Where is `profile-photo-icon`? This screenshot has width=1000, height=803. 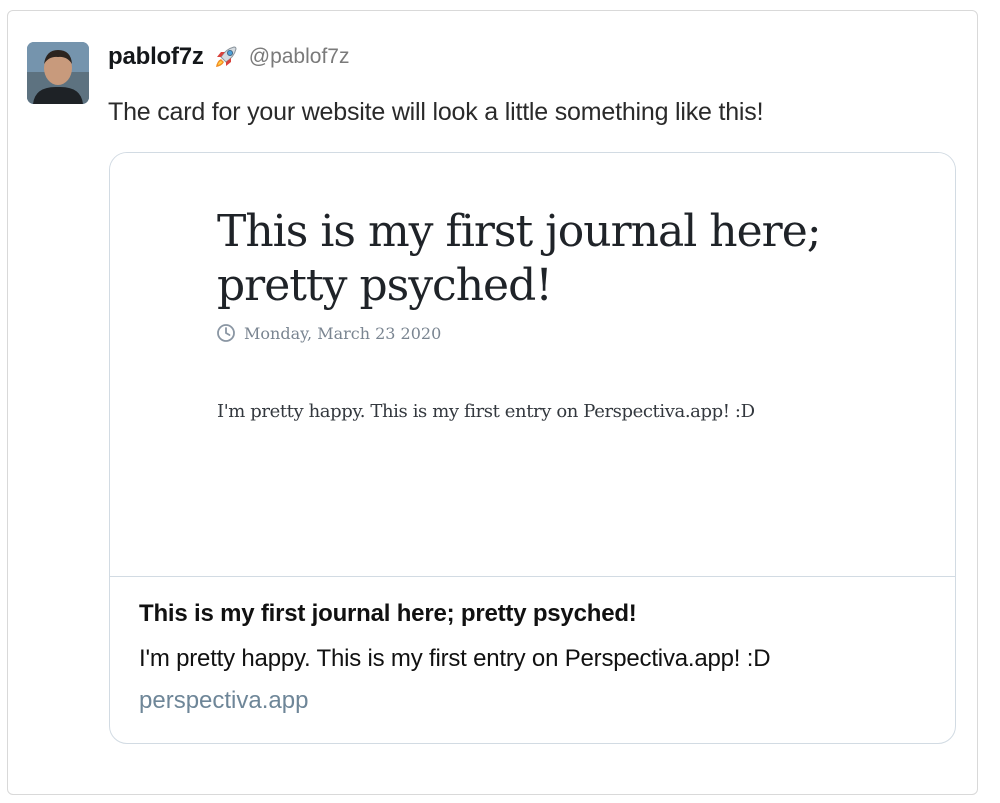 profile-photo-icon is located at coordinates (58, 73).